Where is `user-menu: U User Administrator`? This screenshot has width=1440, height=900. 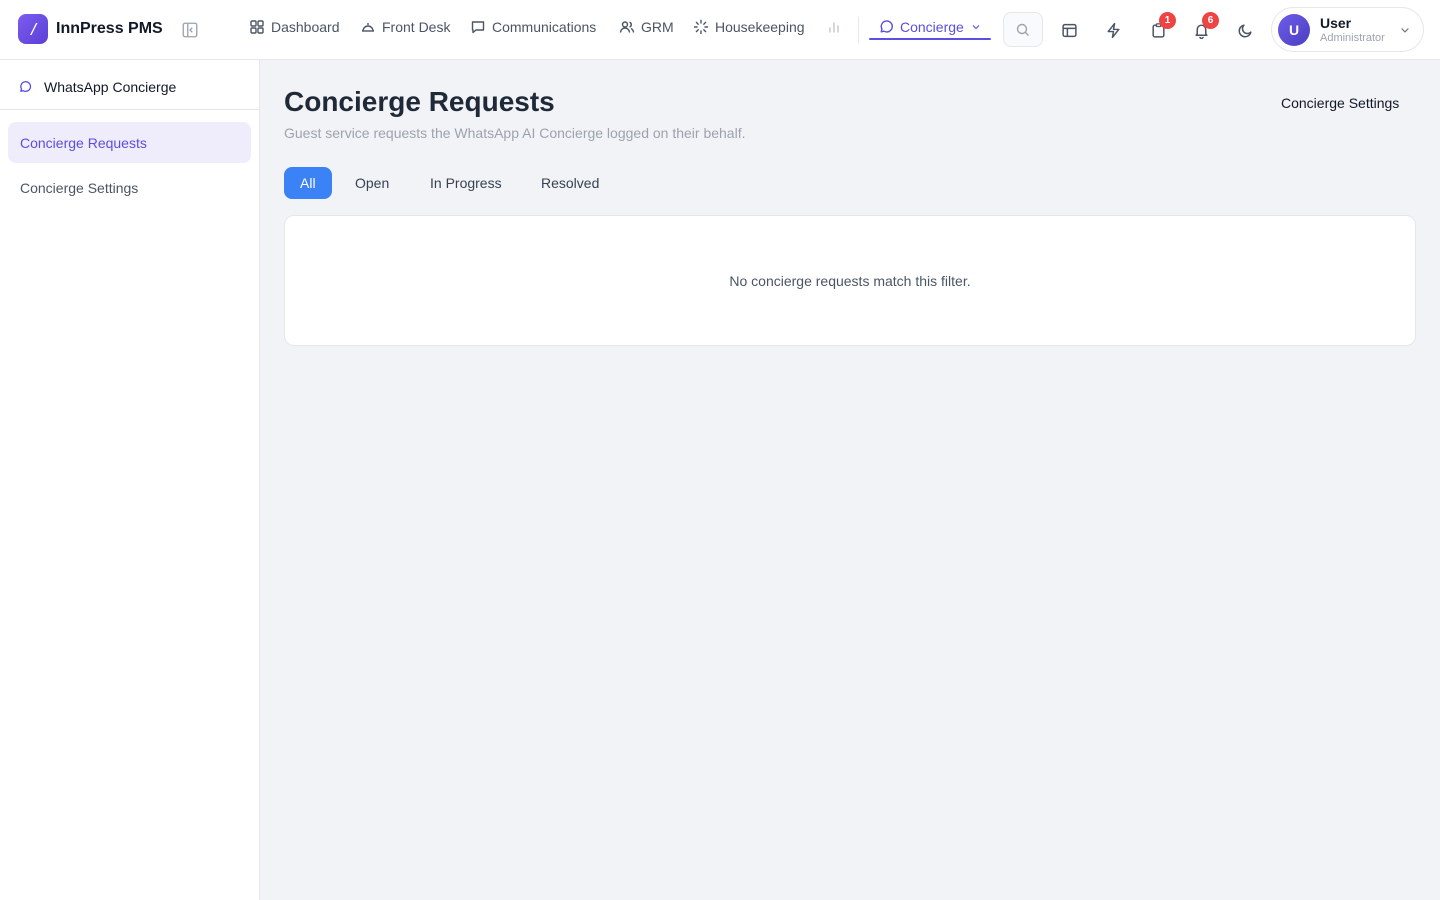 user-menu: U User Administrator is located at coordinates (1347, 29).